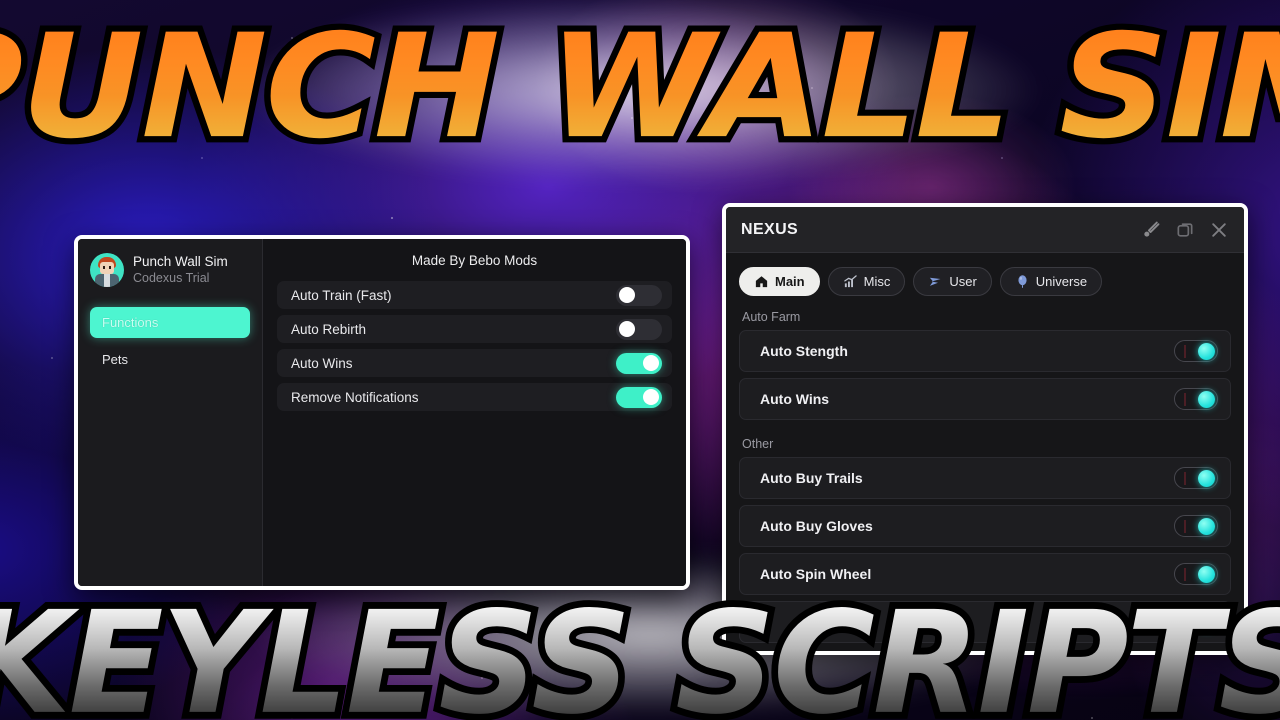  Describe the element at coordinates (170, 322) in the screenshot. I see `sidebar-item-functions: Functions` at that location.